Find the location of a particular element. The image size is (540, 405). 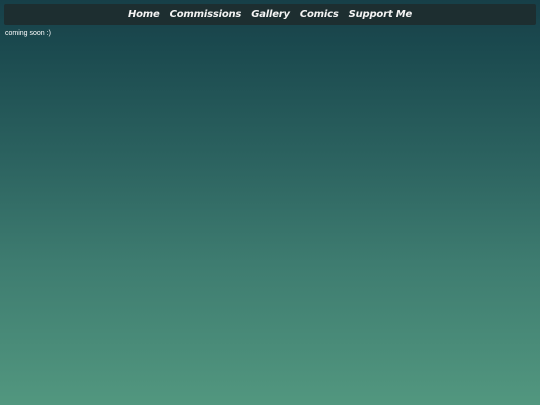

coming-soon-message: coming soon :) is located at coordinates (28, 33).